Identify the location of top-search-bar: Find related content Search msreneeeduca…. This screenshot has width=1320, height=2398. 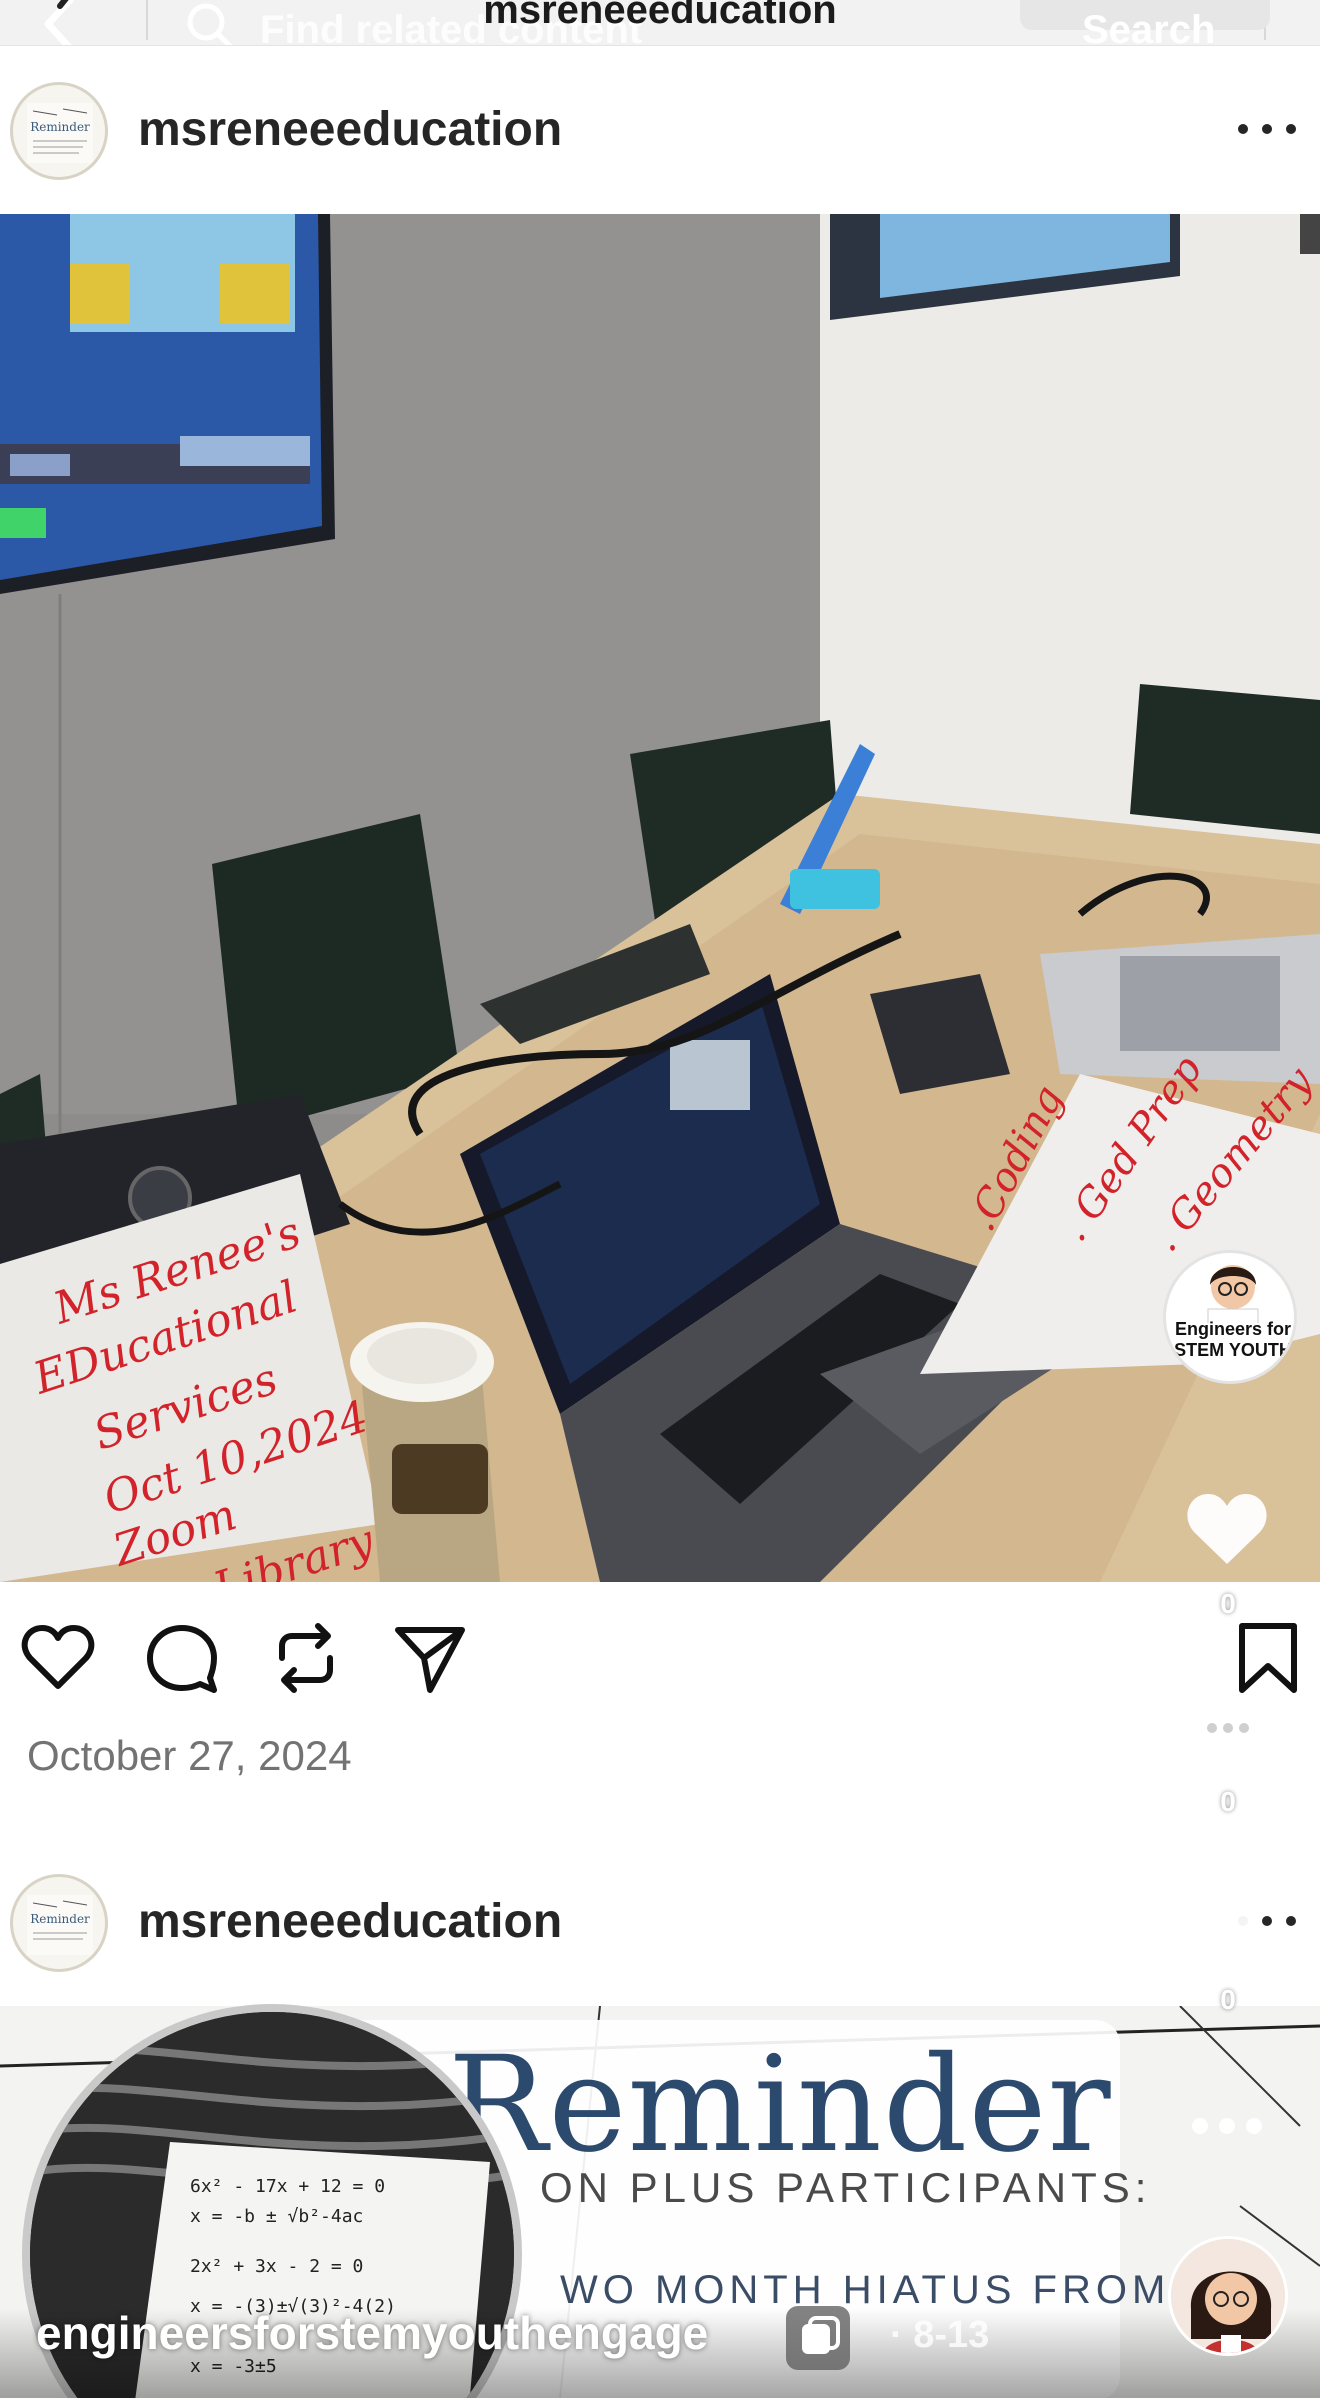
(660, 23).